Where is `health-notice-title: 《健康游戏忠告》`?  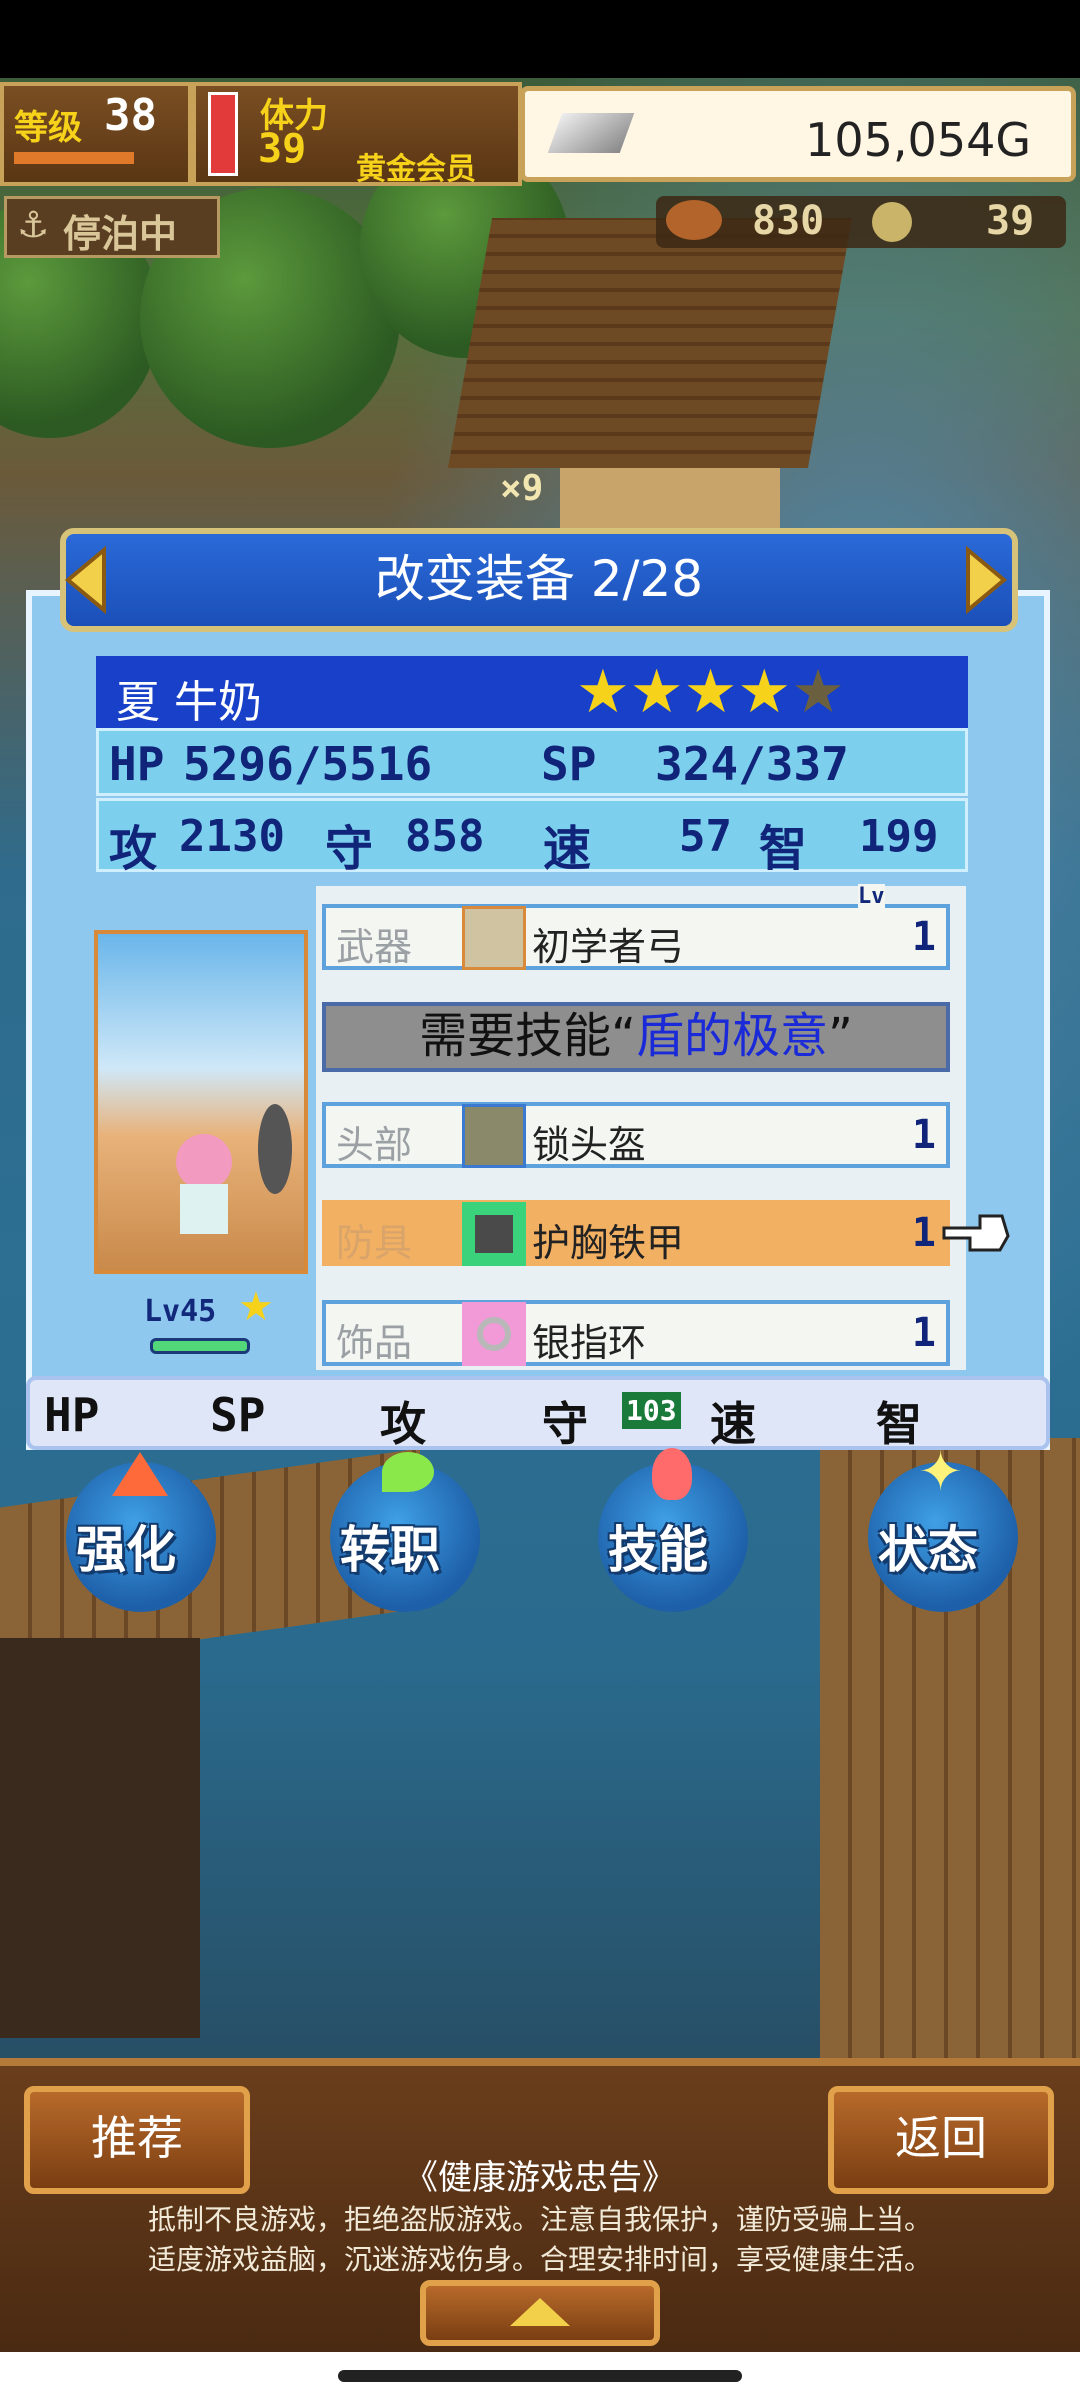 health-notice-title: 《健康游戏忠告》 is located at coordinates (540, 2178).